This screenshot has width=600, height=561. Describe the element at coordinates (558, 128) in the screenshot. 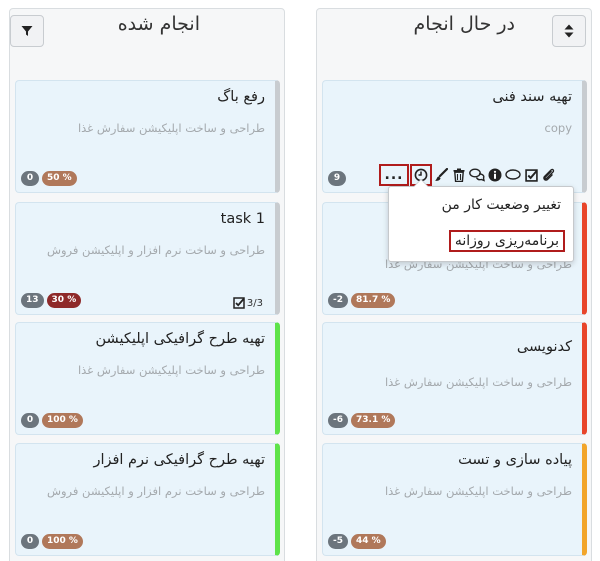

I see `card-project: copy` at that location.